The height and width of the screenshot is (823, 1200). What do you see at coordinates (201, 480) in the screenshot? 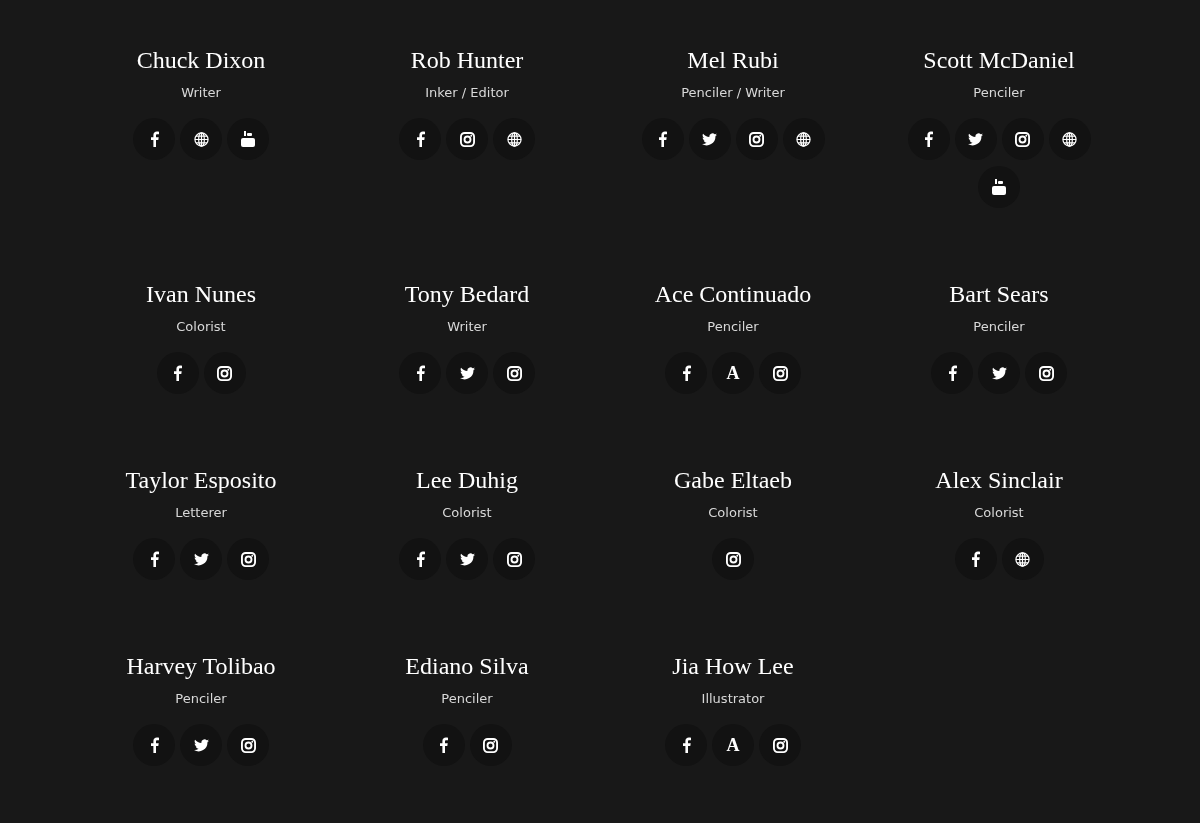
I see `person-name: Taylor Esposito` at bounding box center [201, 480].